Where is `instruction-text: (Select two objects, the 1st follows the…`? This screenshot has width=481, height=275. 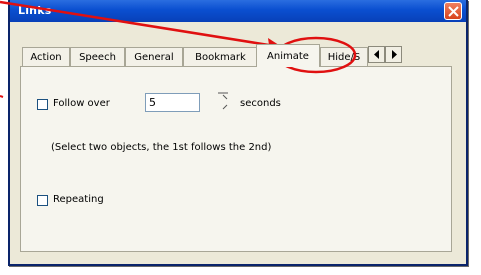
instruction-text: (Select two objects, the 1st follows the… is located at coordinates (161, 147).